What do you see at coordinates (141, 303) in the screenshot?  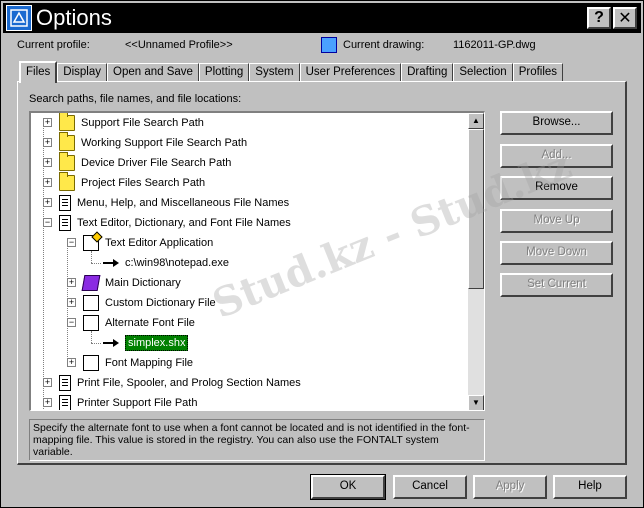 I see `tree-item-custom-dictionary-file: + Custom Dictionary File` at bounding box center [141, 303].